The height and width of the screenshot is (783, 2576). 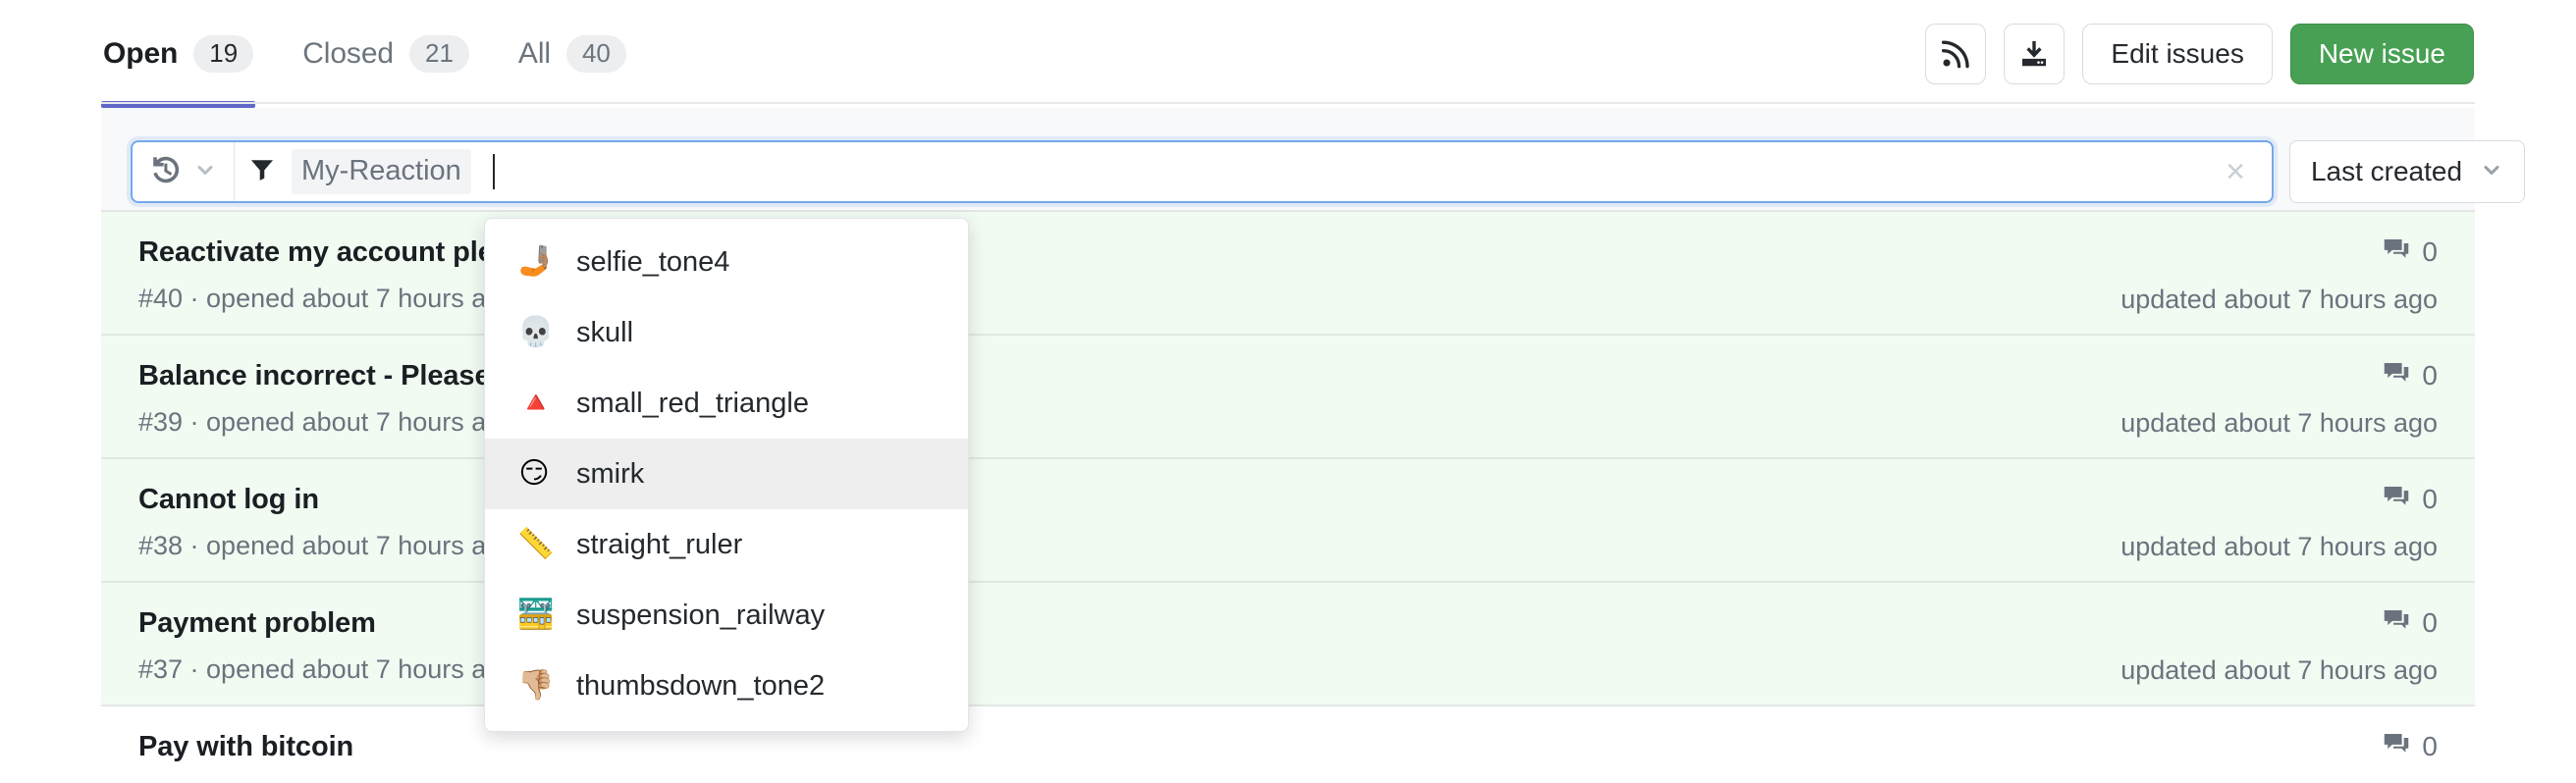 I want to click on tab-open-count: 19, so click(x=223, y=54).